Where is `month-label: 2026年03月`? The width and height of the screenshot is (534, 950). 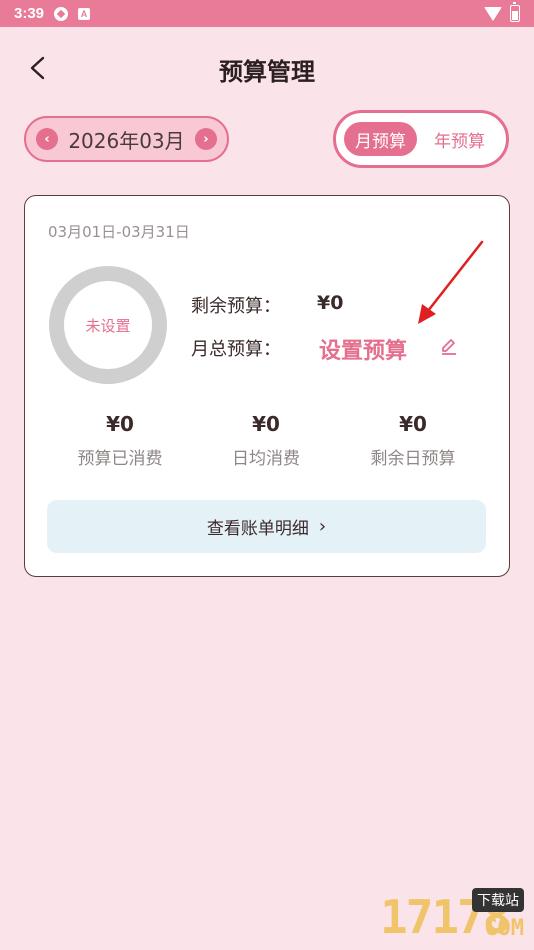
month-label: 2026年03月 is located at coordinates (126, 139).